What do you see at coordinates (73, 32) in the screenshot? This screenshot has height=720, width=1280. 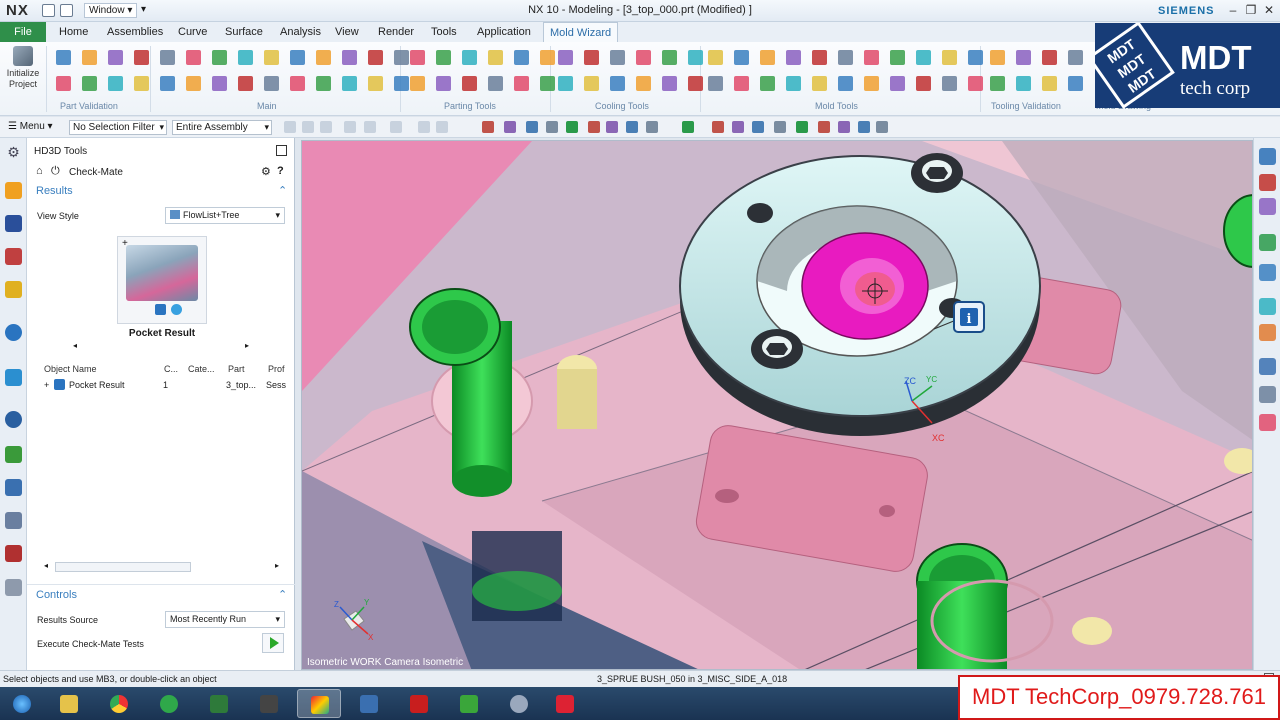 I see `tab-home: Home` at bounding box center [73, 32].